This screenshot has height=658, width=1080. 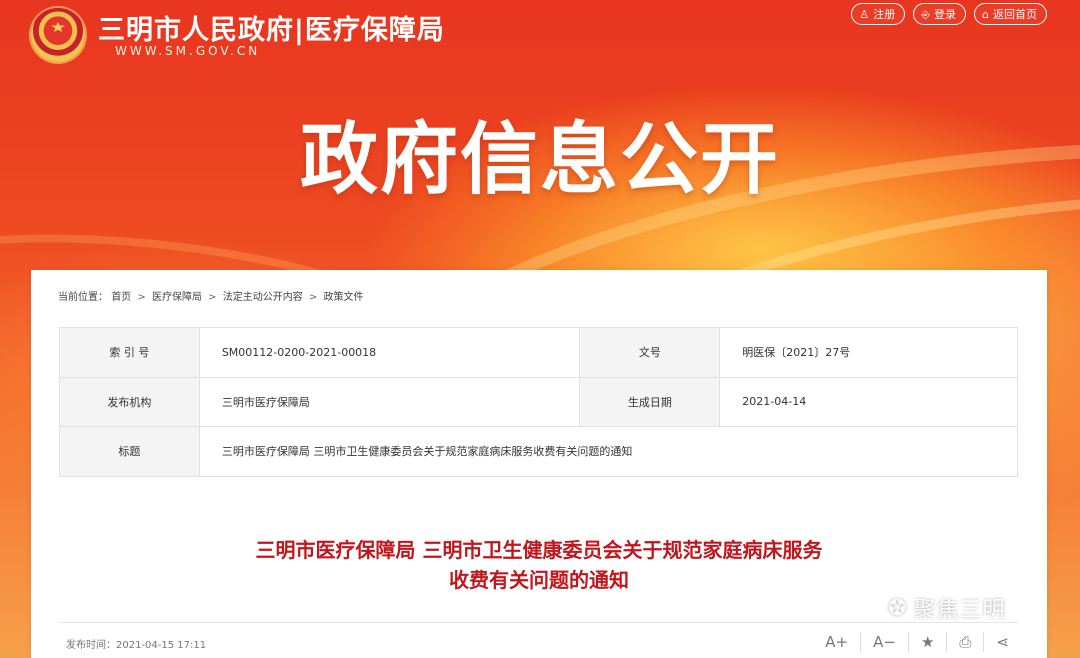 What do you see at coordinates (898, 608) in the screenshot?
I see `wechat-icon: ✪` at bounding box center [898, 608].